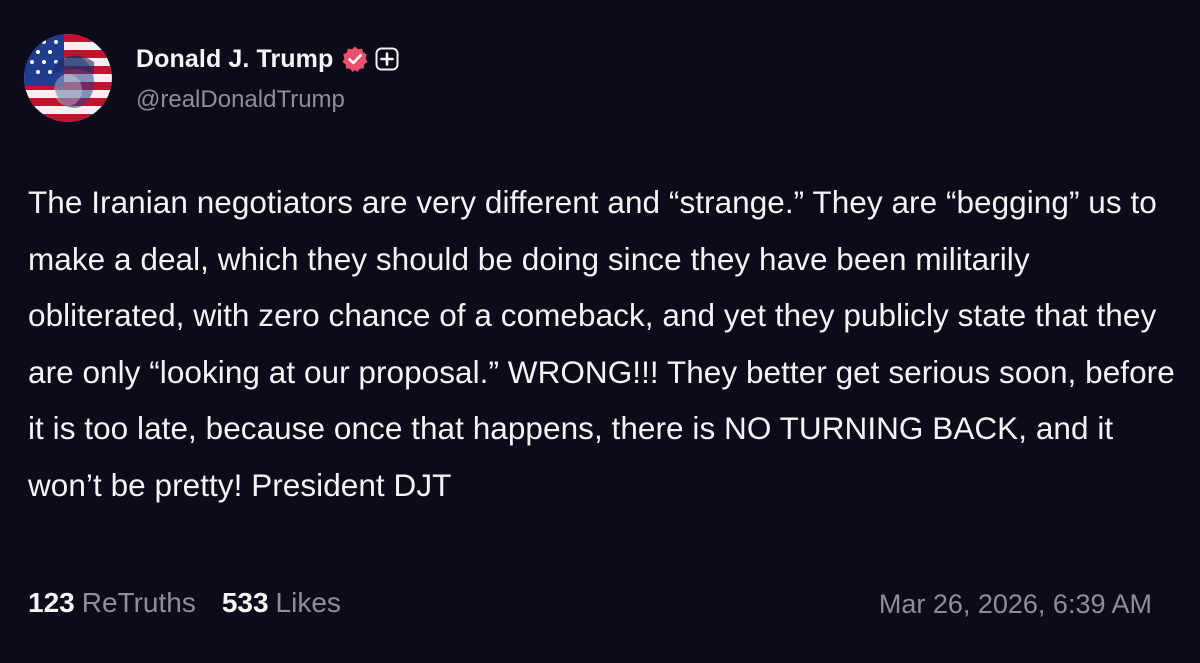 The width and height of the screenshot is (1200, 663). Describe the element at coordinates (355, 59) in the screenshot. I see `verified-badge-icon` at that location.